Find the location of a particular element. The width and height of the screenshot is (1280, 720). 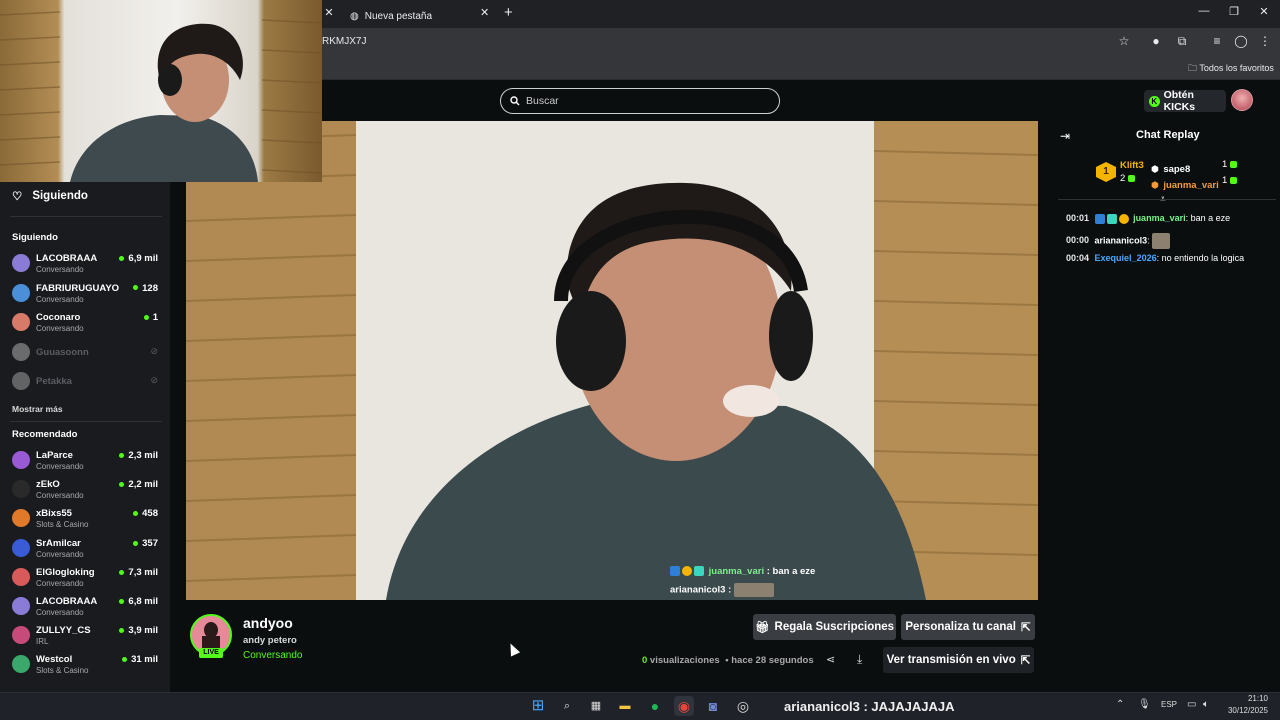

streamer-name: andyoo is located at coordinates (268, 623).